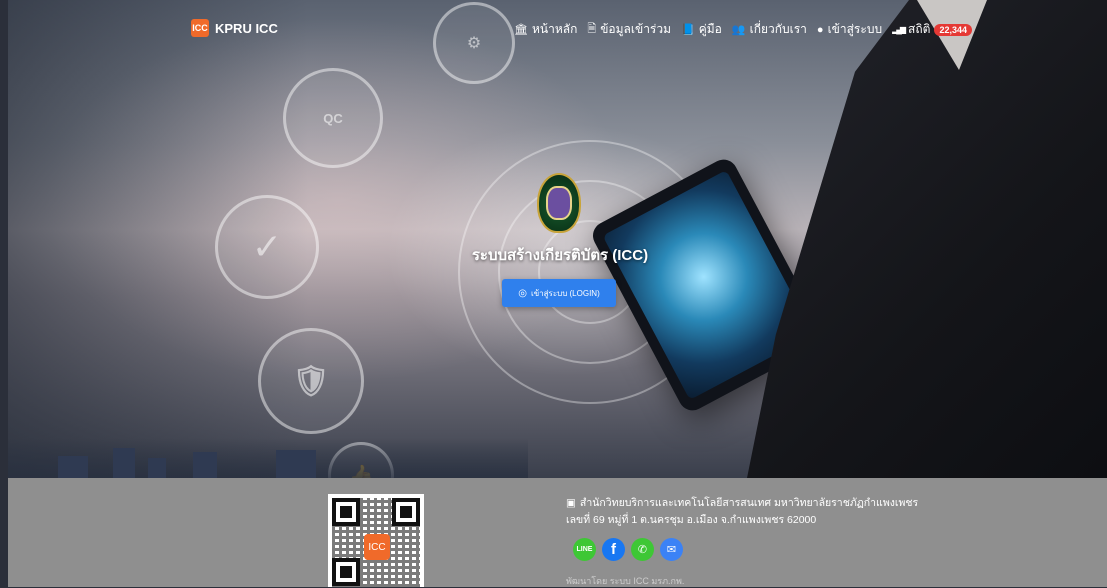  I want to click on university-seal-logo, so click(559, 203).